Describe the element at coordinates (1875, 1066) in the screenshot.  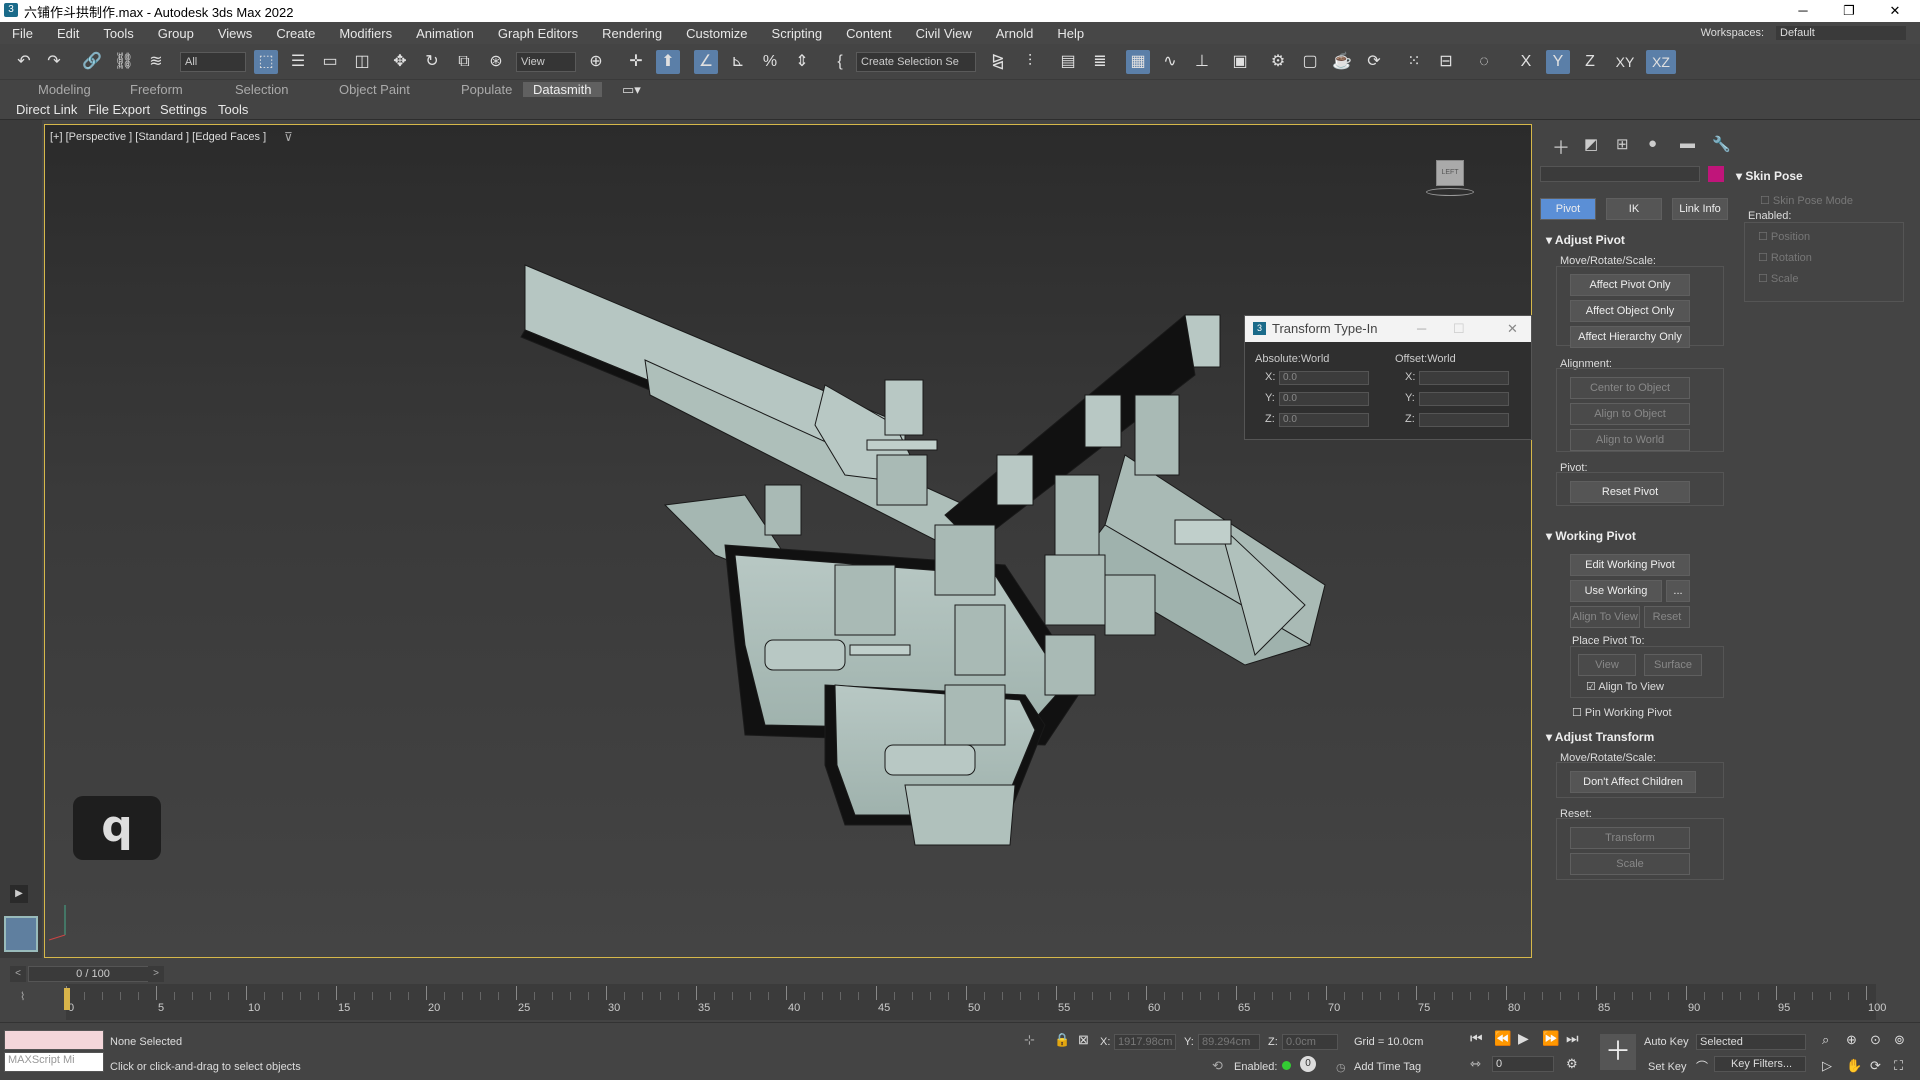
I see `orbit-icon: ⟳` at that location.